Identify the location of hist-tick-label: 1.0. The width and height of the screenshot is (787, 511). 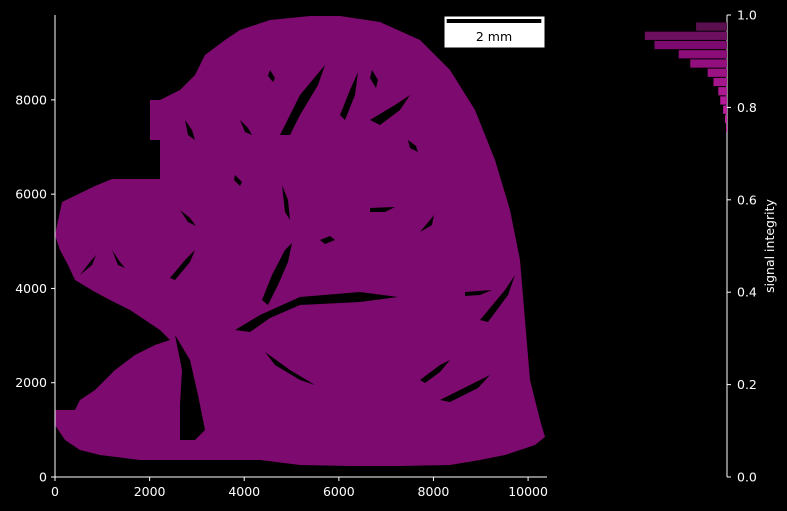
(747, 15).